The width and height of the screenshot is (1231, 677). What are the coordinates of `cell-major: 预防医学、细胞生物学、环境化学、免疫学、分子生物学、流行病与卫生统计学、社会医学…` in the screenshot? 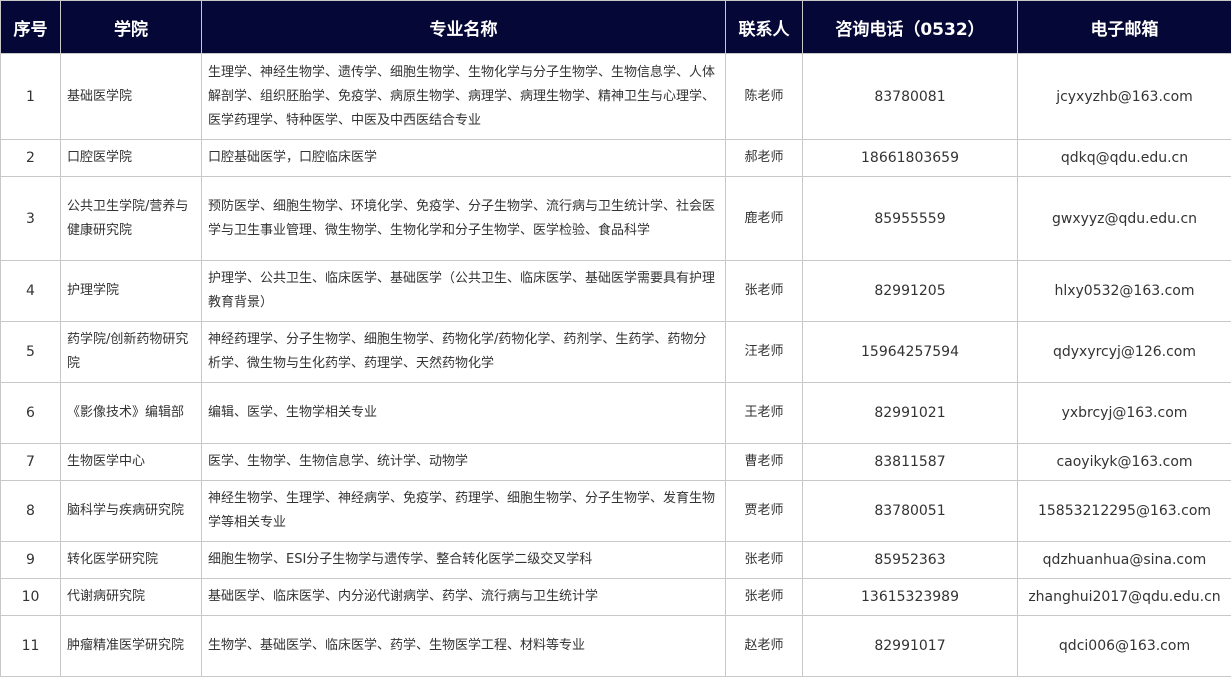 It's located at (463, 218).